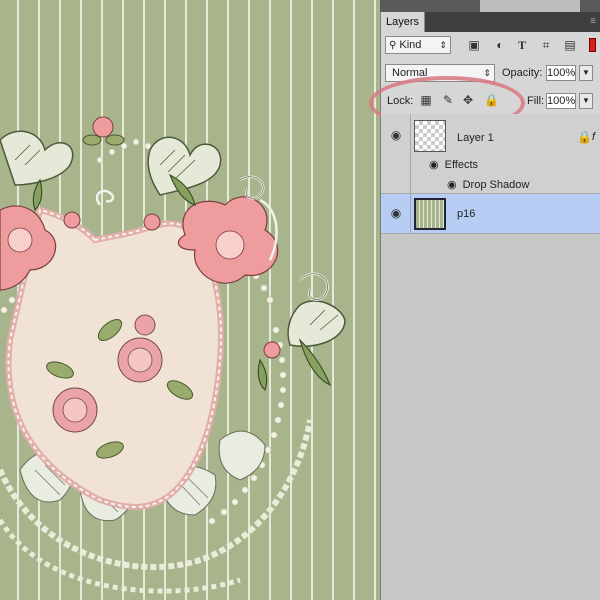 The height and width of the screenshot is (600, 600). I want to click on filter-kind-select: ⚲ Kind ⇕, so click(418, 45).